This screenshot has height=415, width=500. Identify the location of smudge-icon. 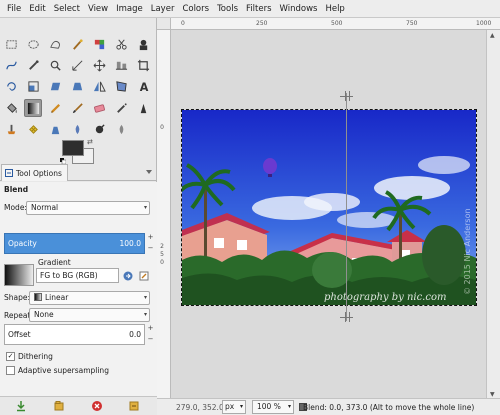
(77, 129).